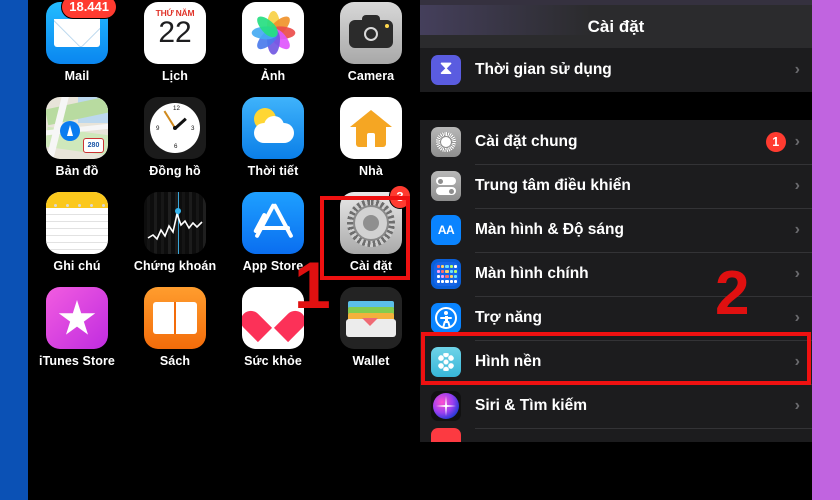 This screenshot has height=500, width=840. I want to click on highlight-box-settings-app, so click(365, 238).